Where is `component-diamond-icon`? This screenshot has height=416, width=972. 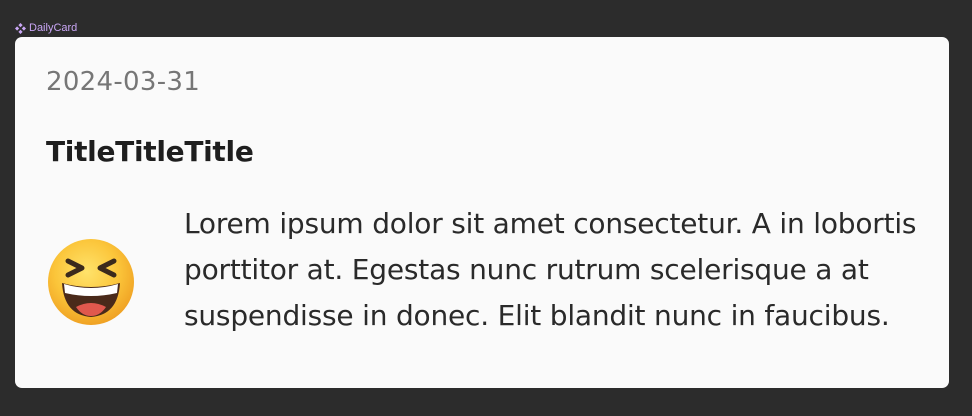
component-diamond-icon is located at coordinates (20, 28).